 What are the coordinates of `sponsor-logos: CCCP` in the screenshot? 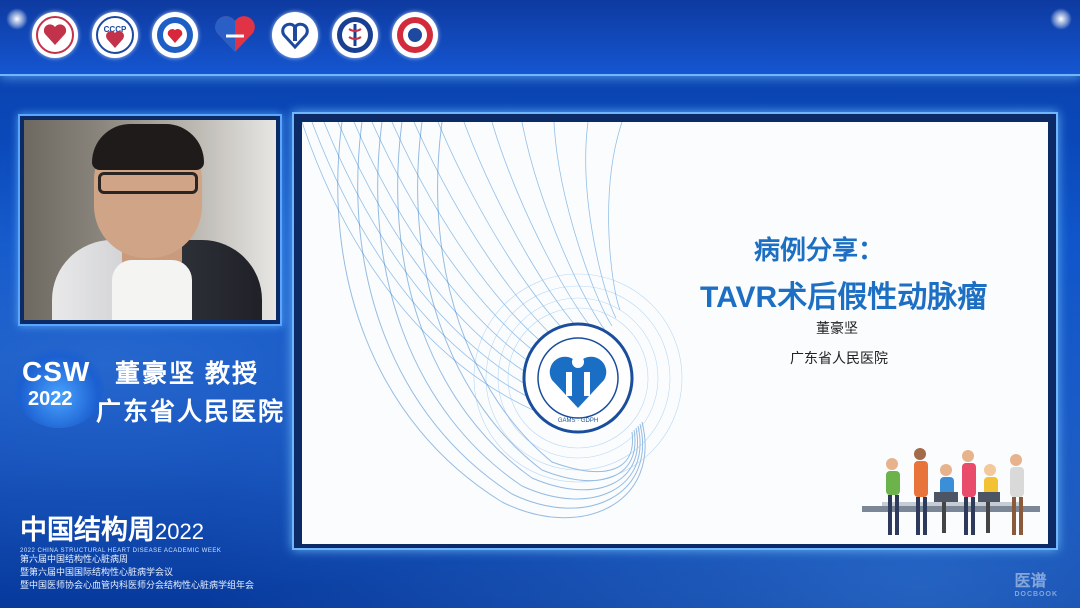 It's located at (235, 35).